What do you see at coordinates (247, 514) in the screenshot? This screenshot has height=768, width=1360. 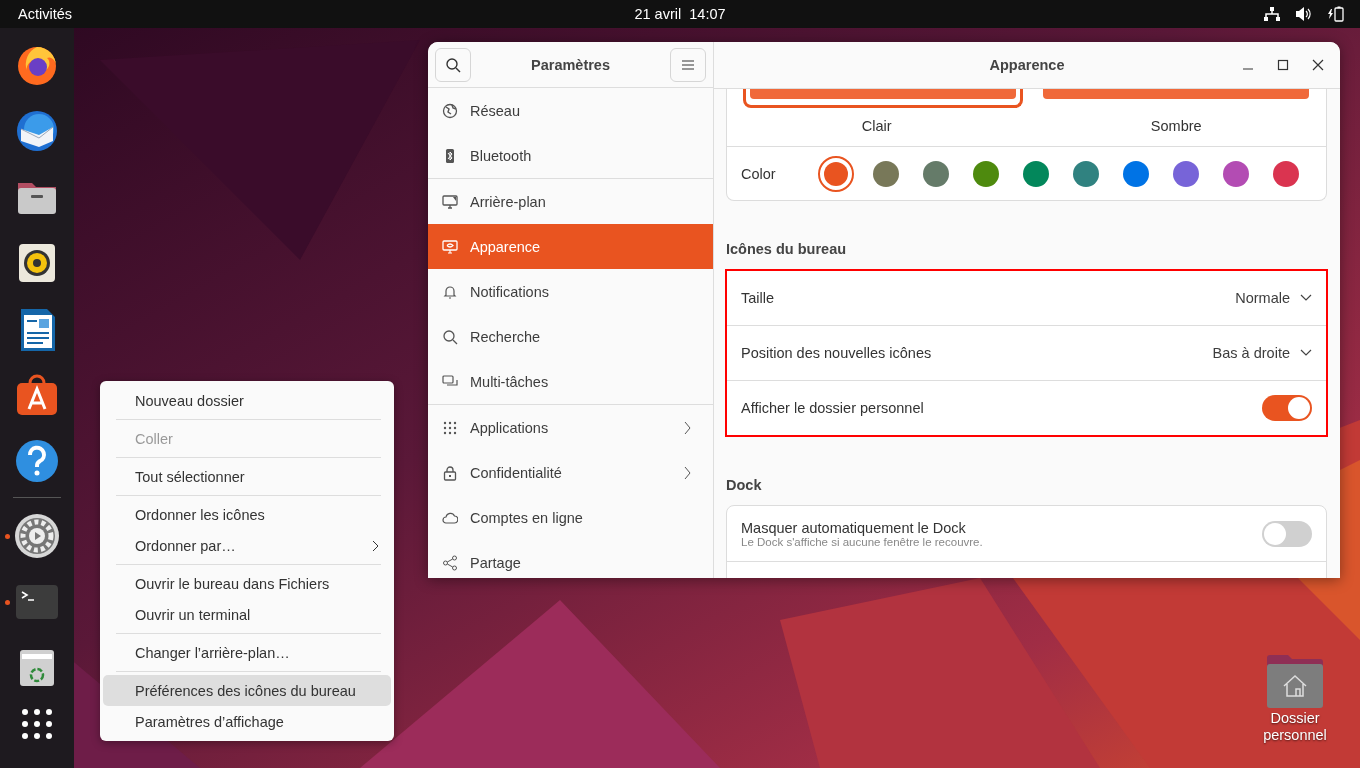 I see `menu-item: Ordonner les icônes` at bounding box center [247, 514].